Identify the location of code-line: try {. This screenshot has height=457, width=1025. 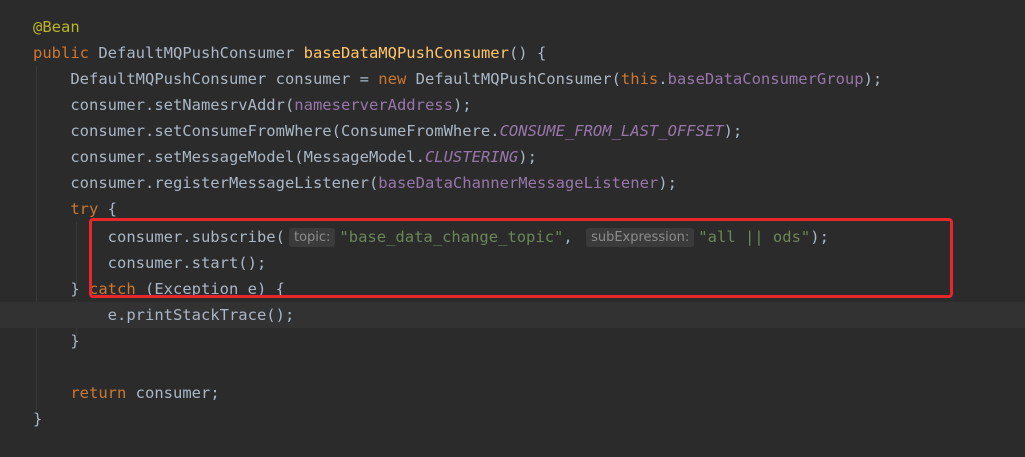
(512, 209).